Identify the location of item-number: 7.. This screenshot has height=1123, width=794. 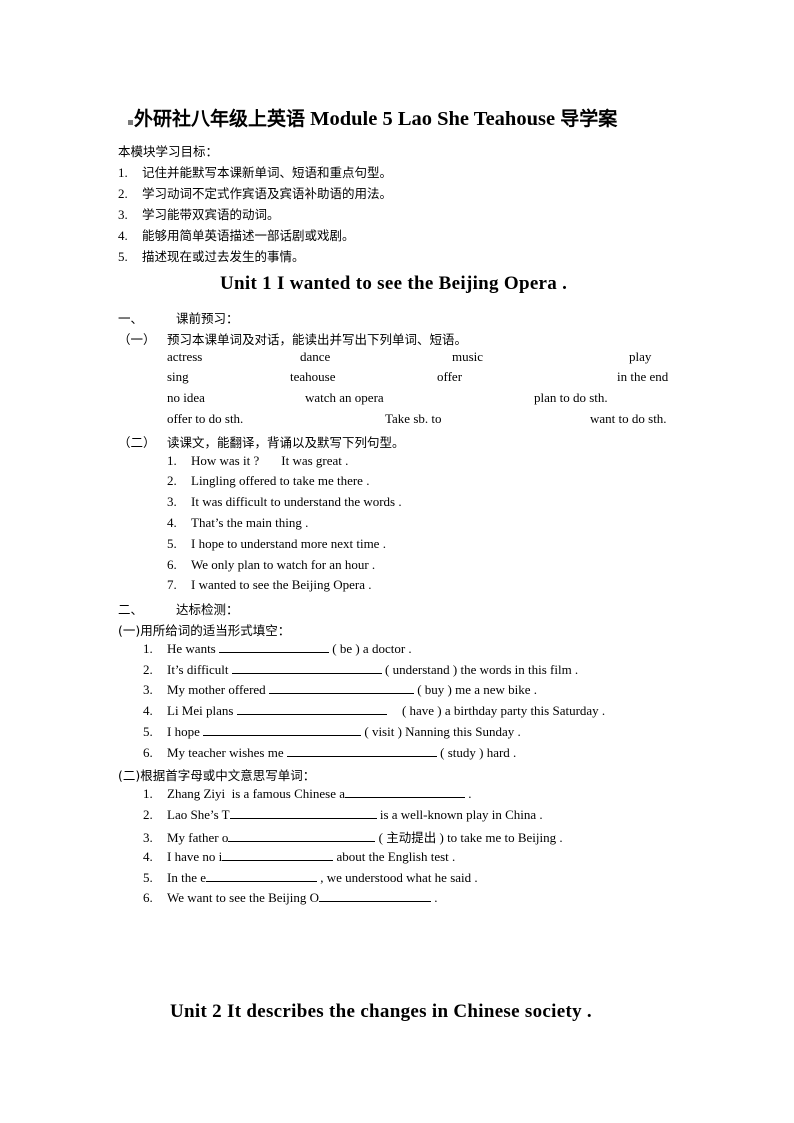
(172, 584).